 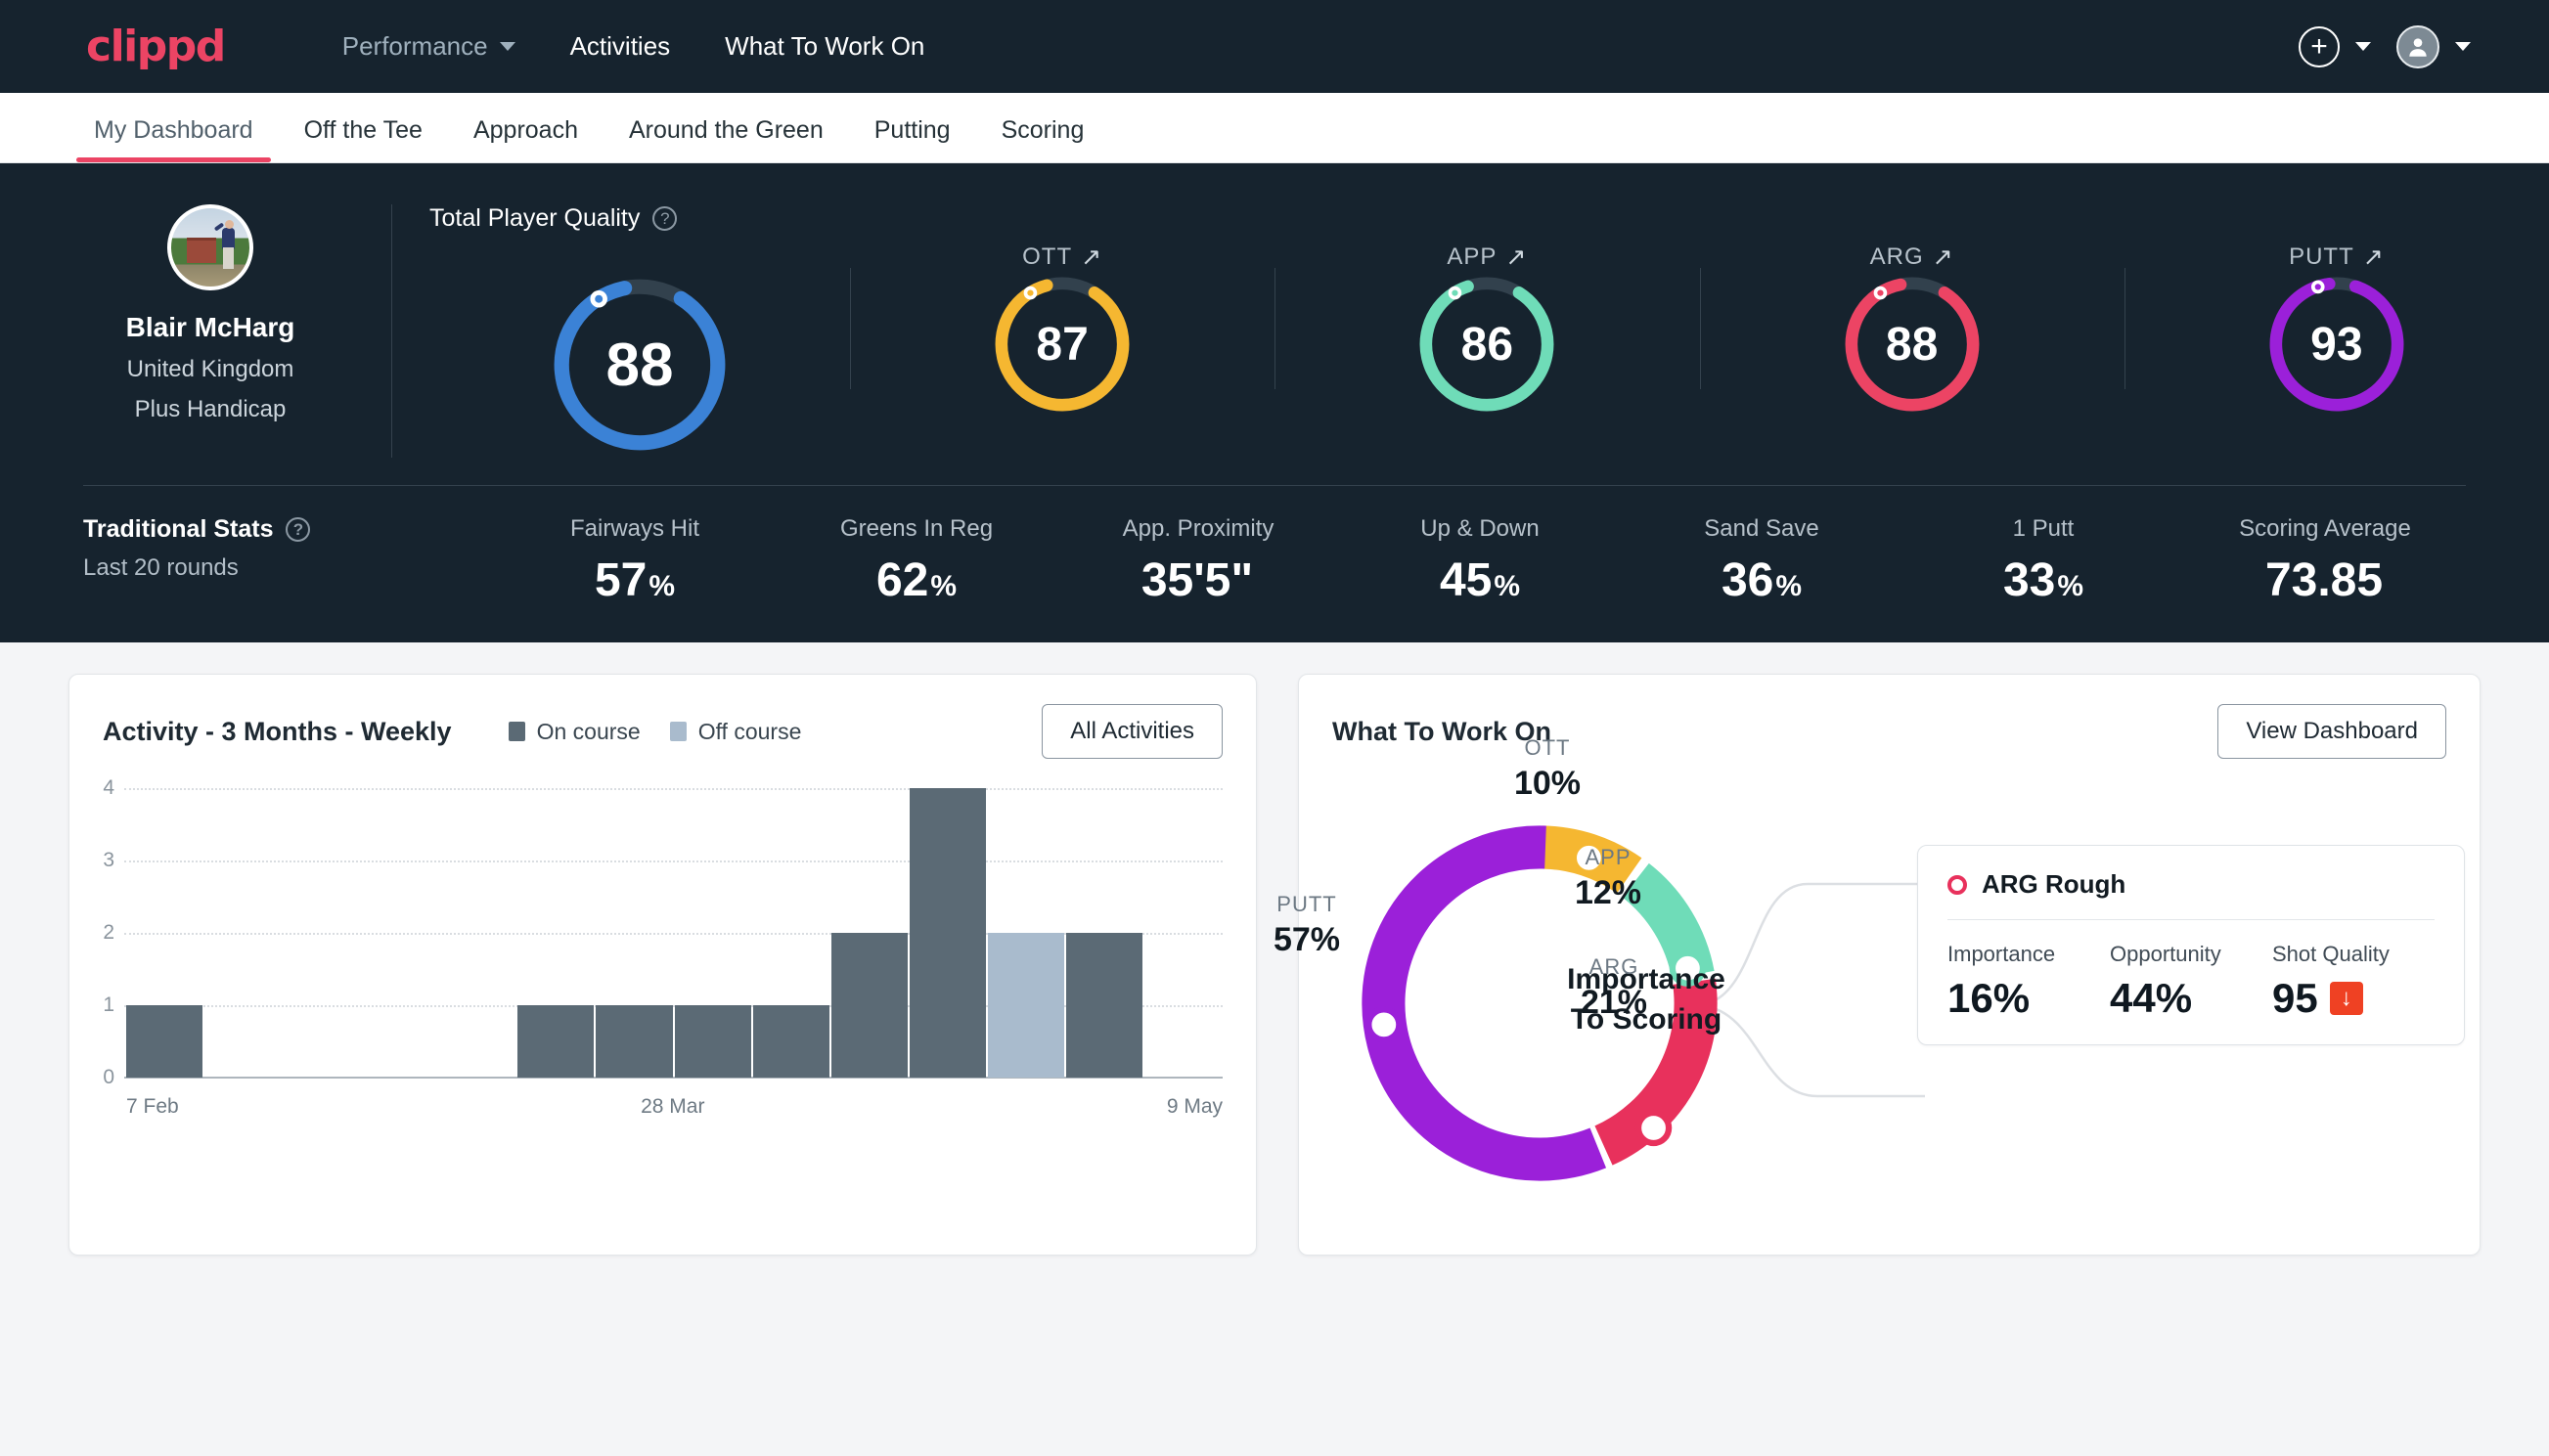 I want to click on stat-fairways-hit: Fairways Hit 57%, so click(x=635, y=561).